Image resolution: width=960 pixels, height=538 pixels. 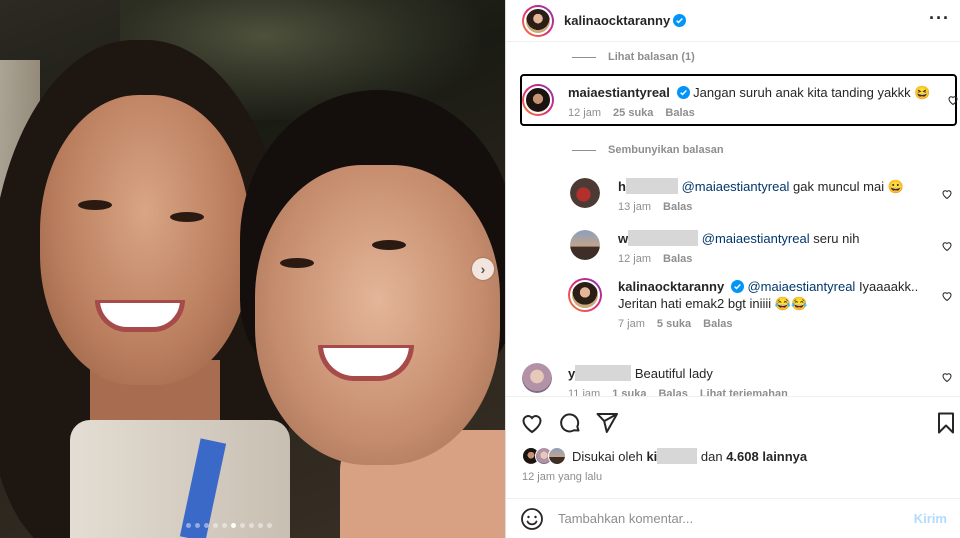 What do you see at coordinates (571, 373) in the screenshot?
I see `comment-username: y` at bounding box center [571, 373].